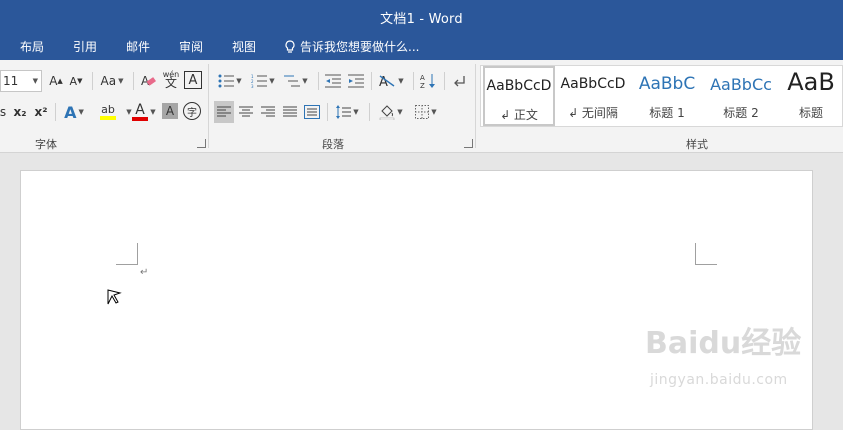 This screenshot has height=430, width=843. I want to click on align-center-button, so click(246, 112).